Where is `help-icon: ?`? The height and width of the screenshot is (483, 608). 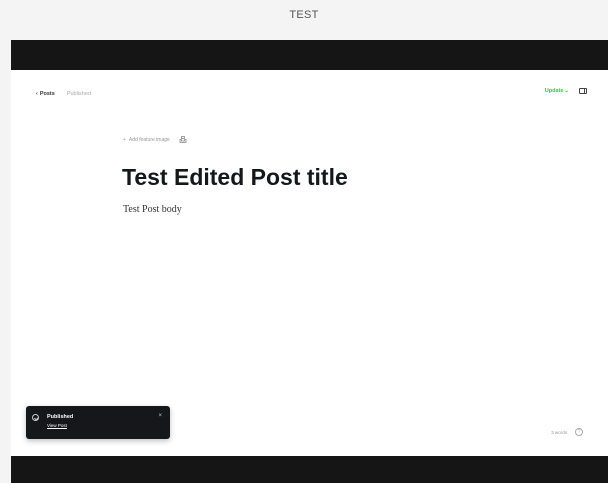 help-icon: ? is located at coordinates (579, 432).